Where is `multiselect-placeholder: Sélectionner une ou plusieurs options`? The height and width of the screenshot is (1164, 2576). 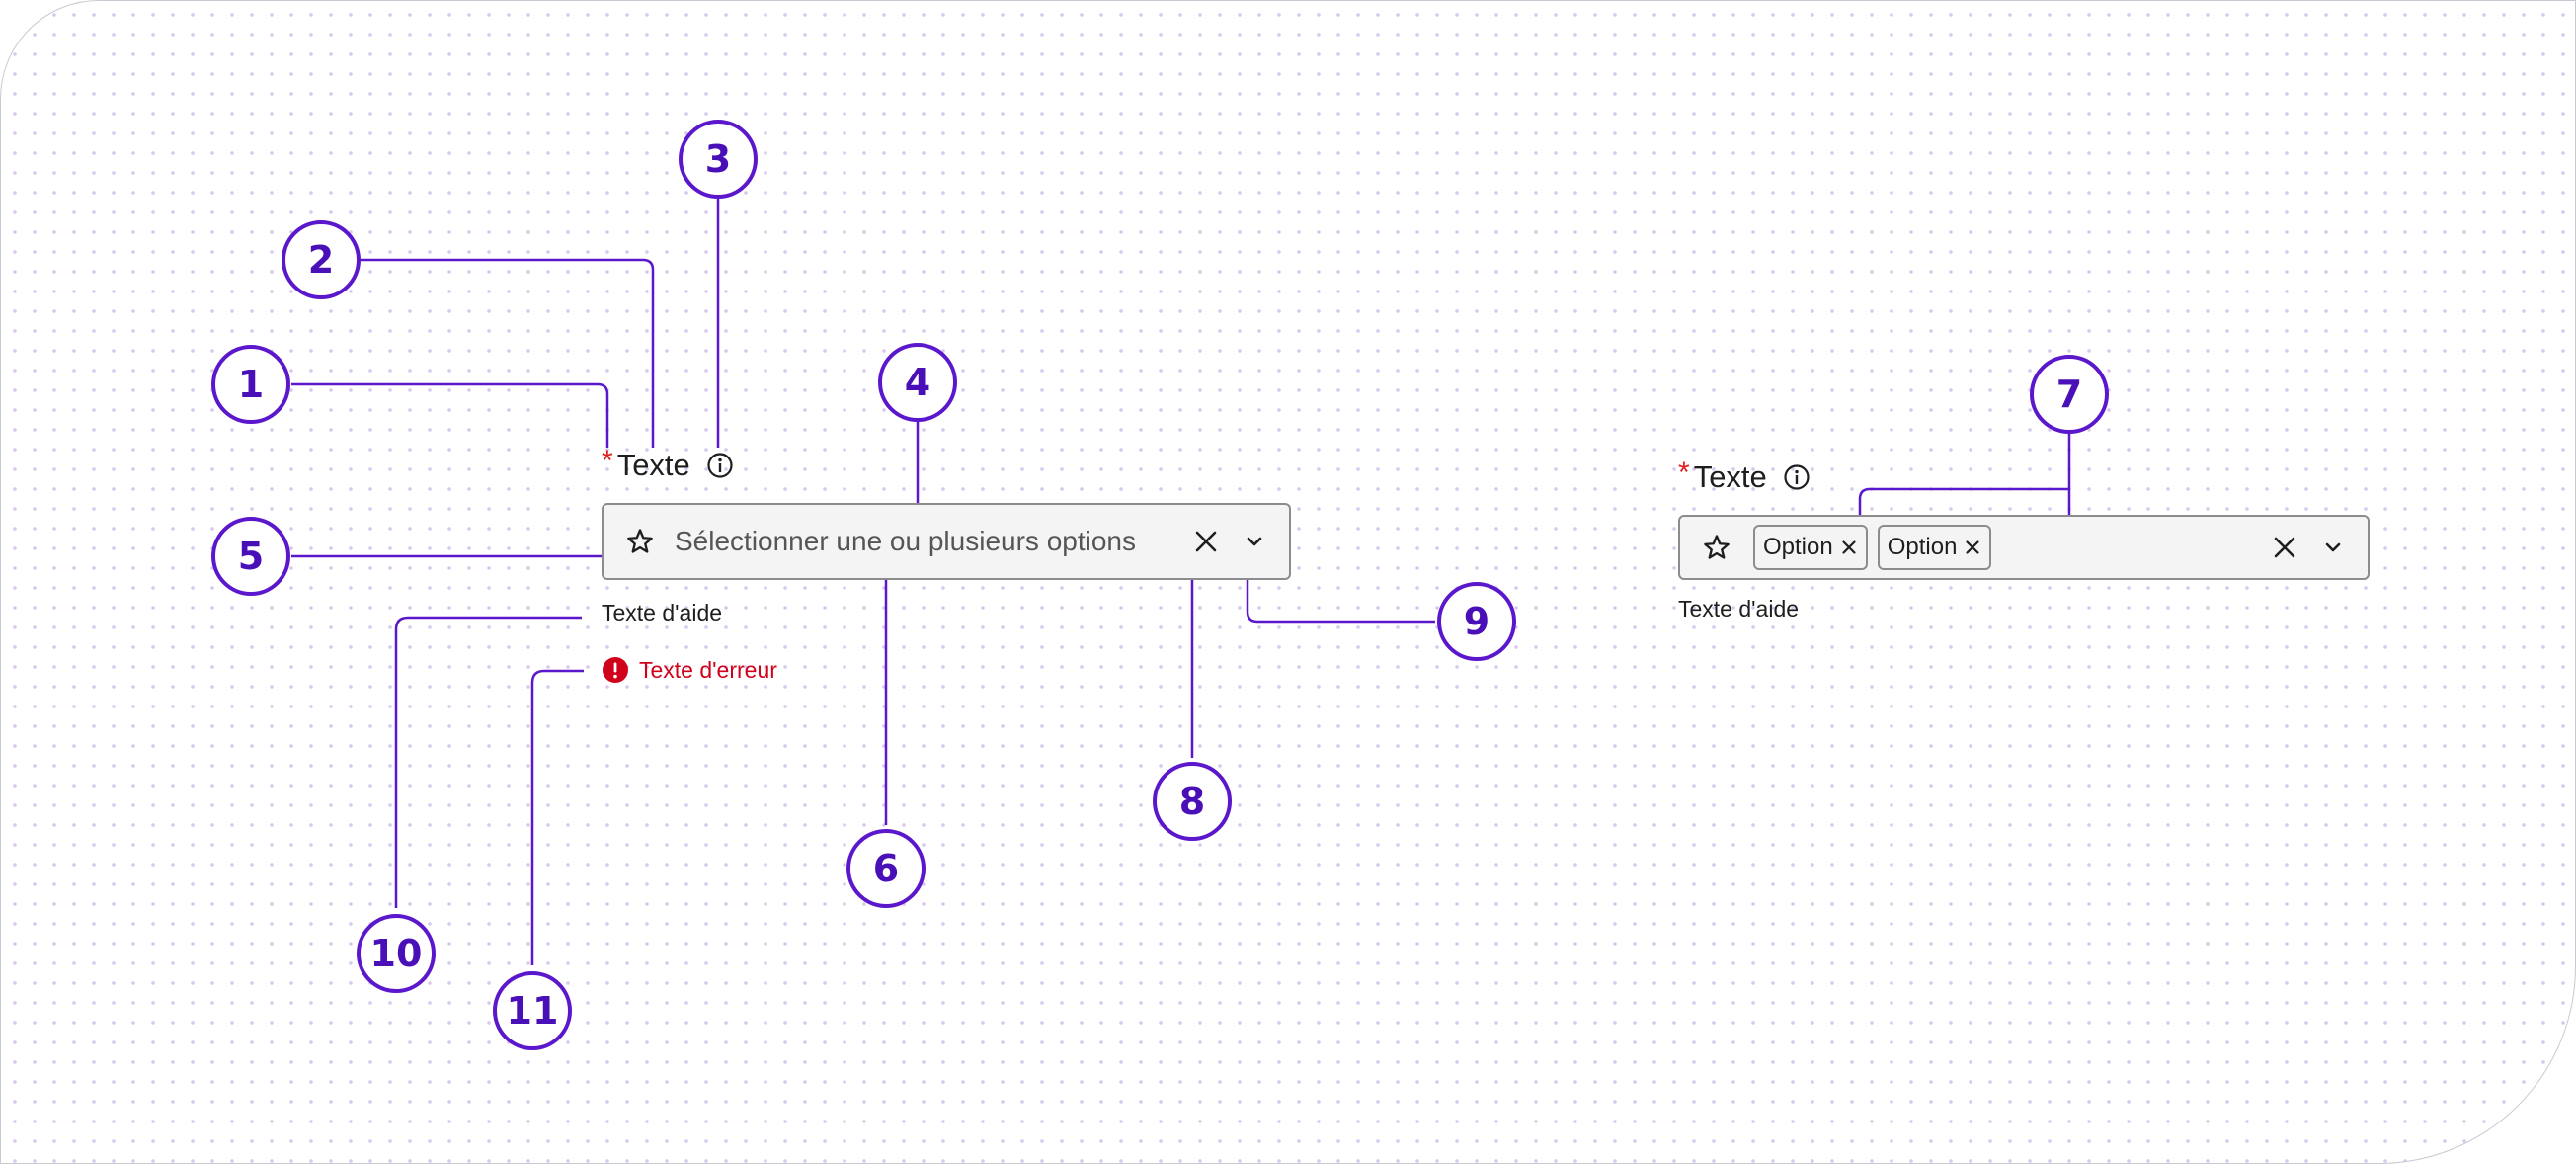
multiselect-placeholder: Sélectionner une ou plusieurs options is located at coordinates (905, 541).